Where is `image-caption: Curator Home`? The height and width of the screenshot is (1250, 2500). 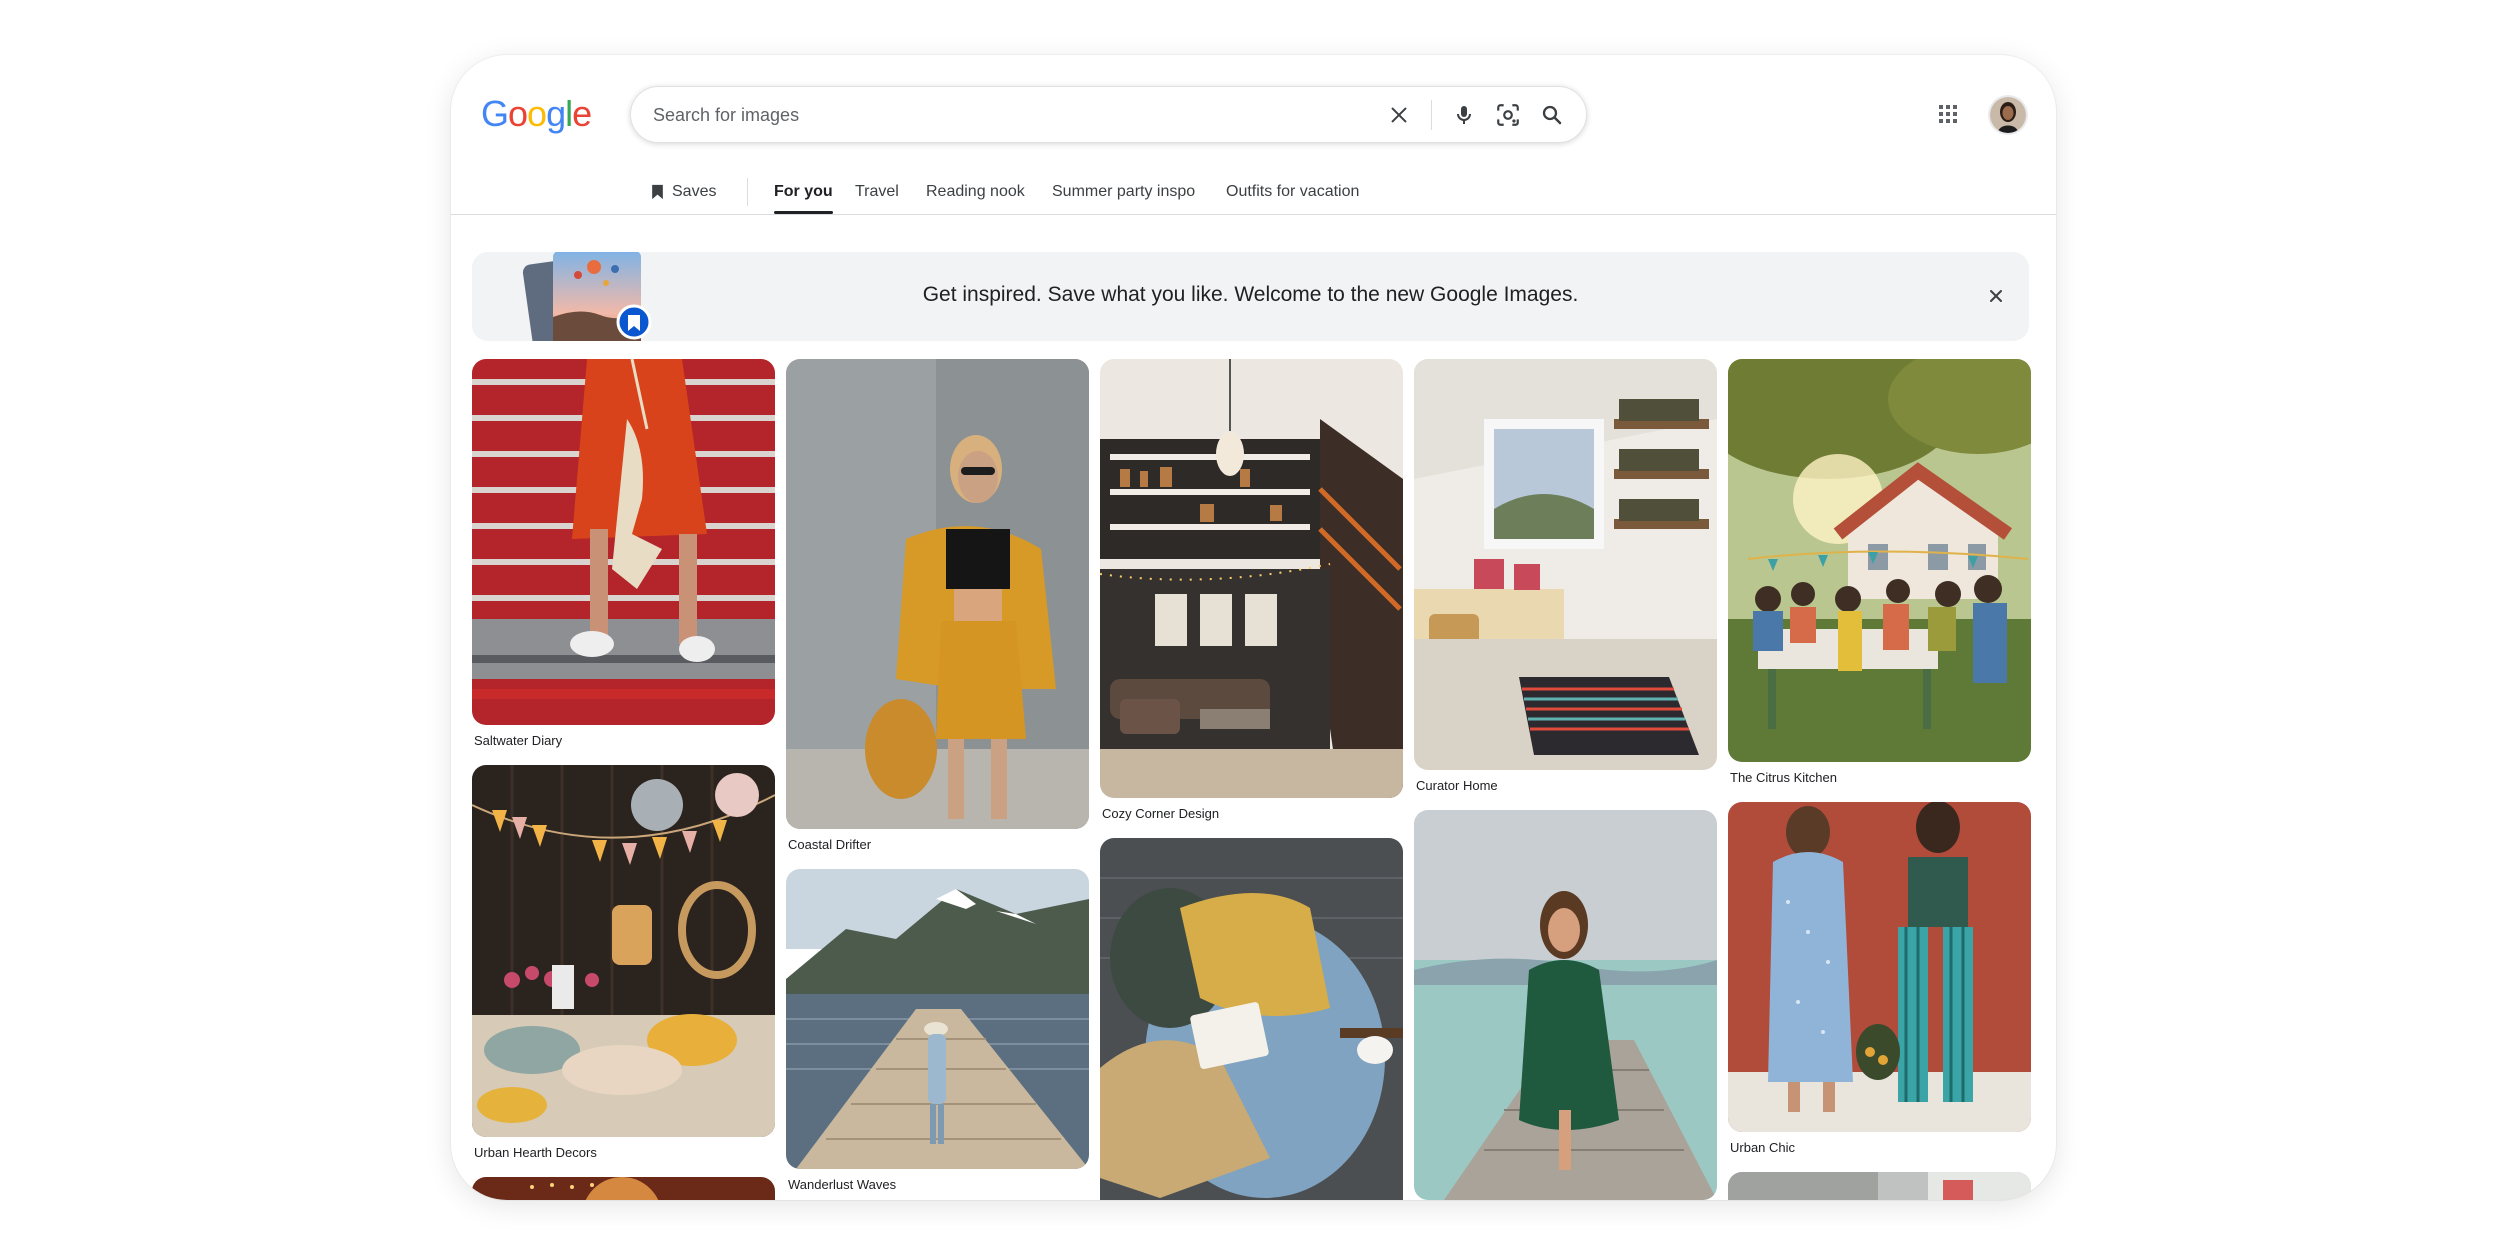
image-caption: Curator Home is located at coordinates (1457, 785).